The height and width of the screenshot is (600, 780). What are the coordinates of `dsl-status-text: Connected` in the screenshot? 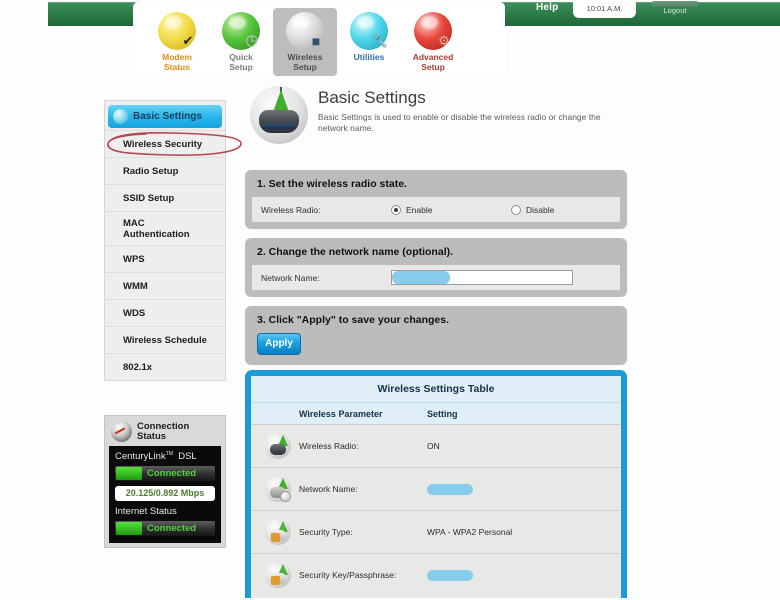 It's located at (172, 474).